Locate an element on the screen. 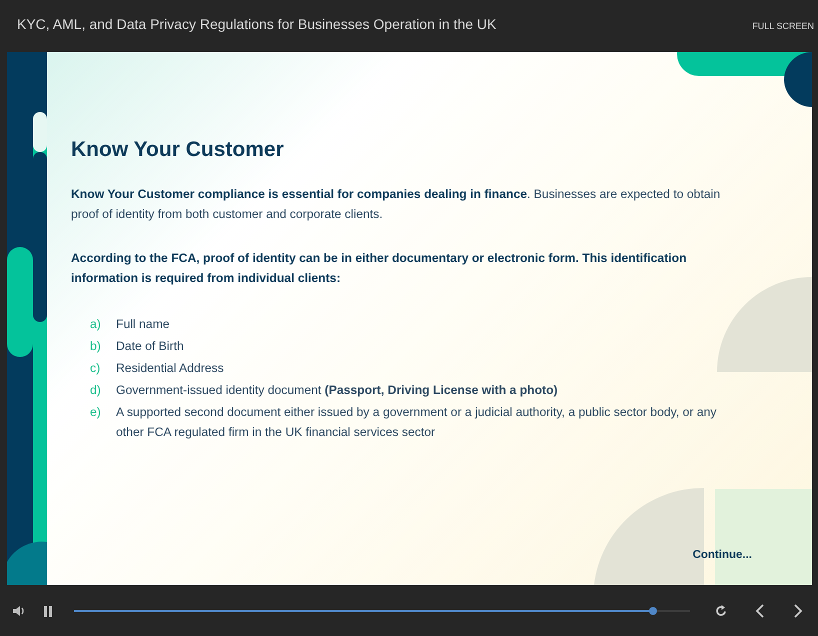 The width and height of the screenshot is (818, 636). intro-paragraph: Know Your Customer compliance is essential for companies dealing in finance. Businesses are expected to obtain proof of identity from both customer and corporate clients. is located at coordinates (396, 204).